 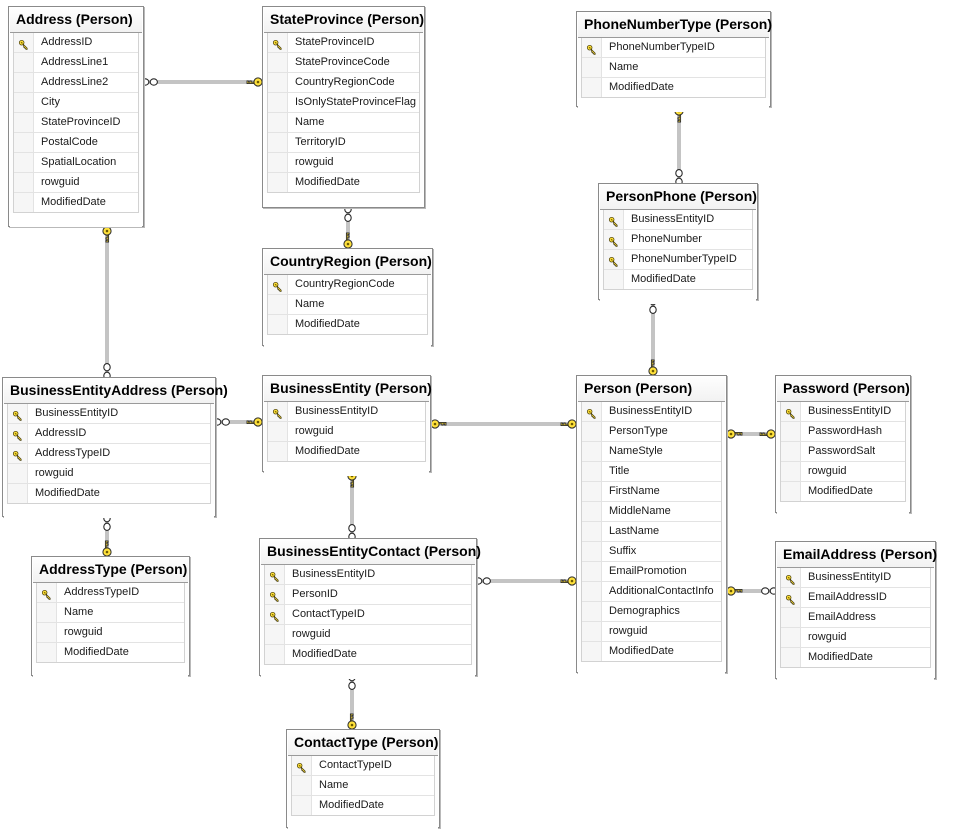 What do you see at coordinates (76, 103) in the screenshot?
I see `table-column-row: City` at bounding box center [76, 103].